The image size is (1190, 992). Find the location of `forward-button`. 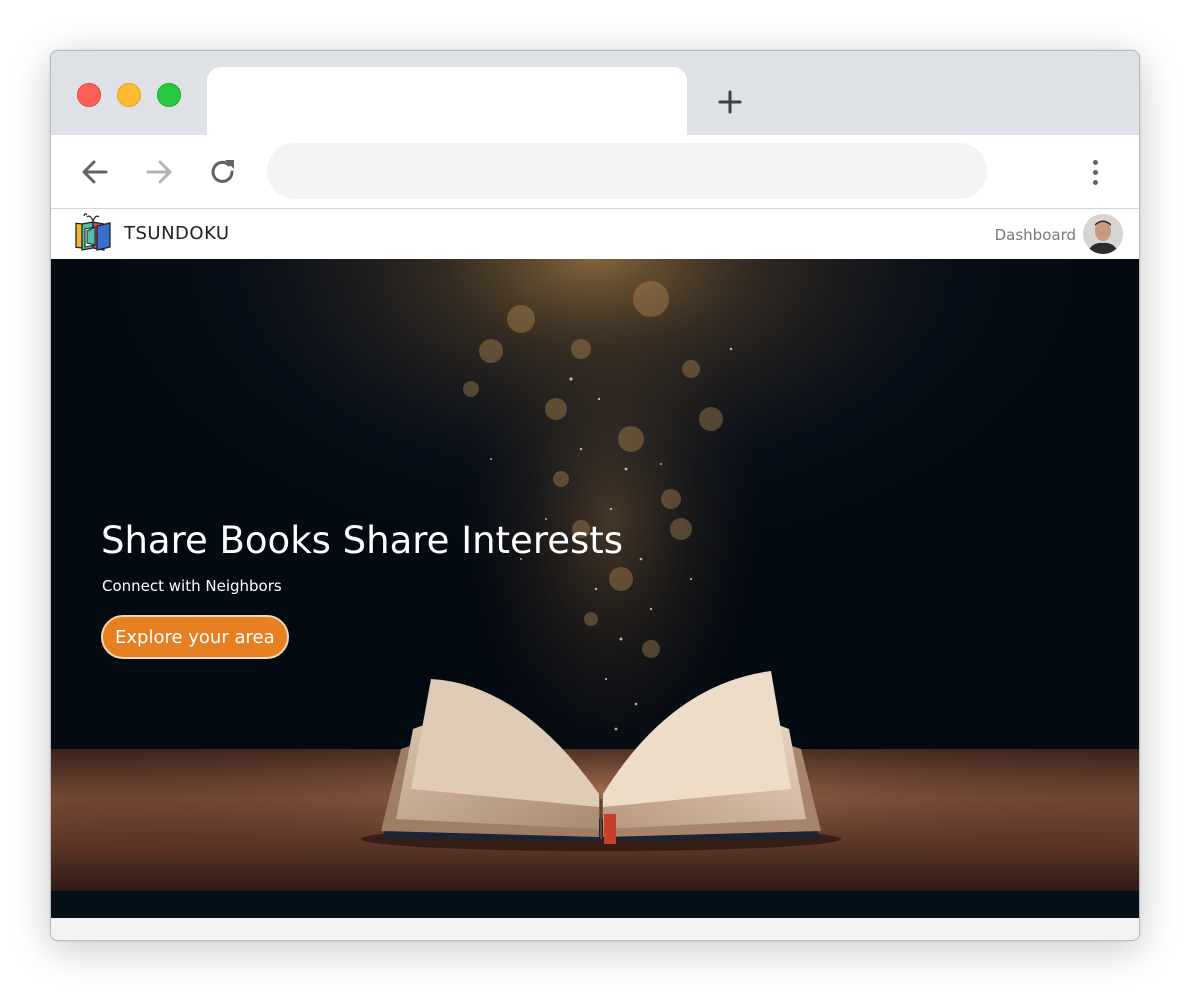

forward-button is located at coordinates (159, 172).